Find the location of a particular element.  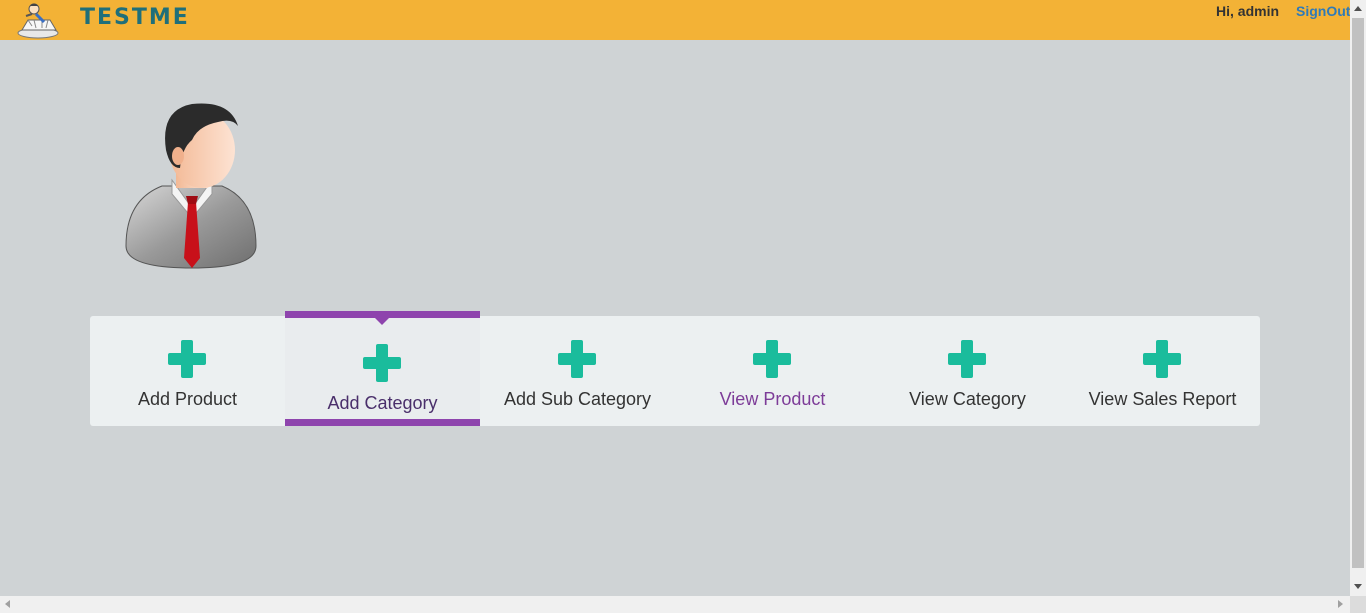

menu-item-view-sales-report: View Sales Report is located at coordinates (1162, 371).